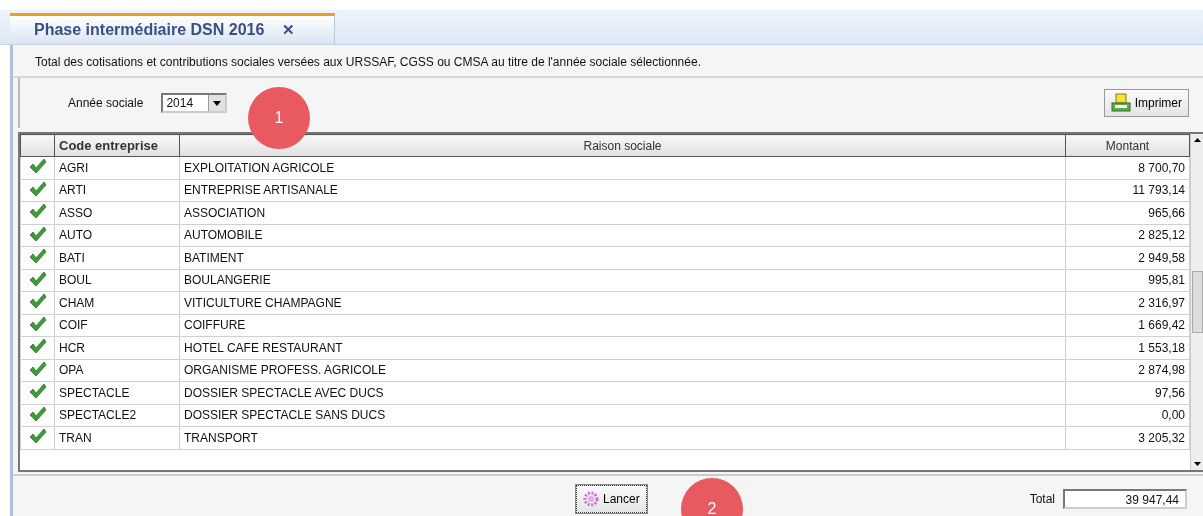 This screenshot has height=516, width=1203. I want to click on scroll-thumb, so click(1197, 302).